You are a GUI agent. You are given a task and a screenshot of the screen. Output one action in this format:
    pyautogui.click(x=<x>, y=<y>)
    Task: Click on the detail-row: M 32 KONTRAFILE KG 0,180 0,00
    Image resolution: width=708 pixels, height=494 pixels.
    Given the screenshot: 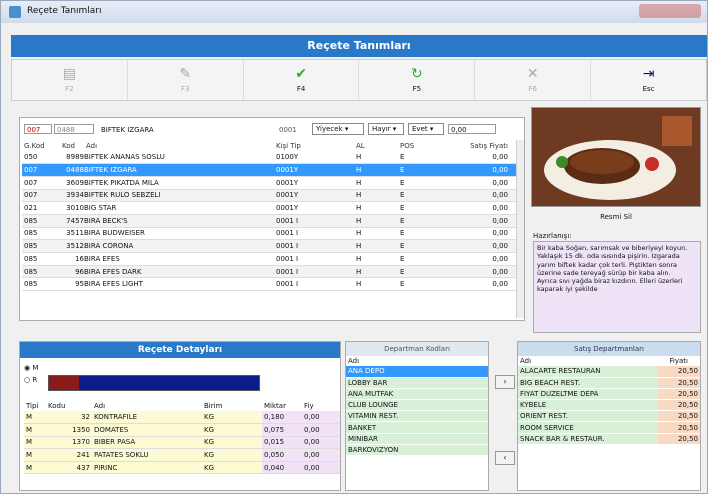 What is the action you would take?
    pyautogui.click(x=182, y=418)
    